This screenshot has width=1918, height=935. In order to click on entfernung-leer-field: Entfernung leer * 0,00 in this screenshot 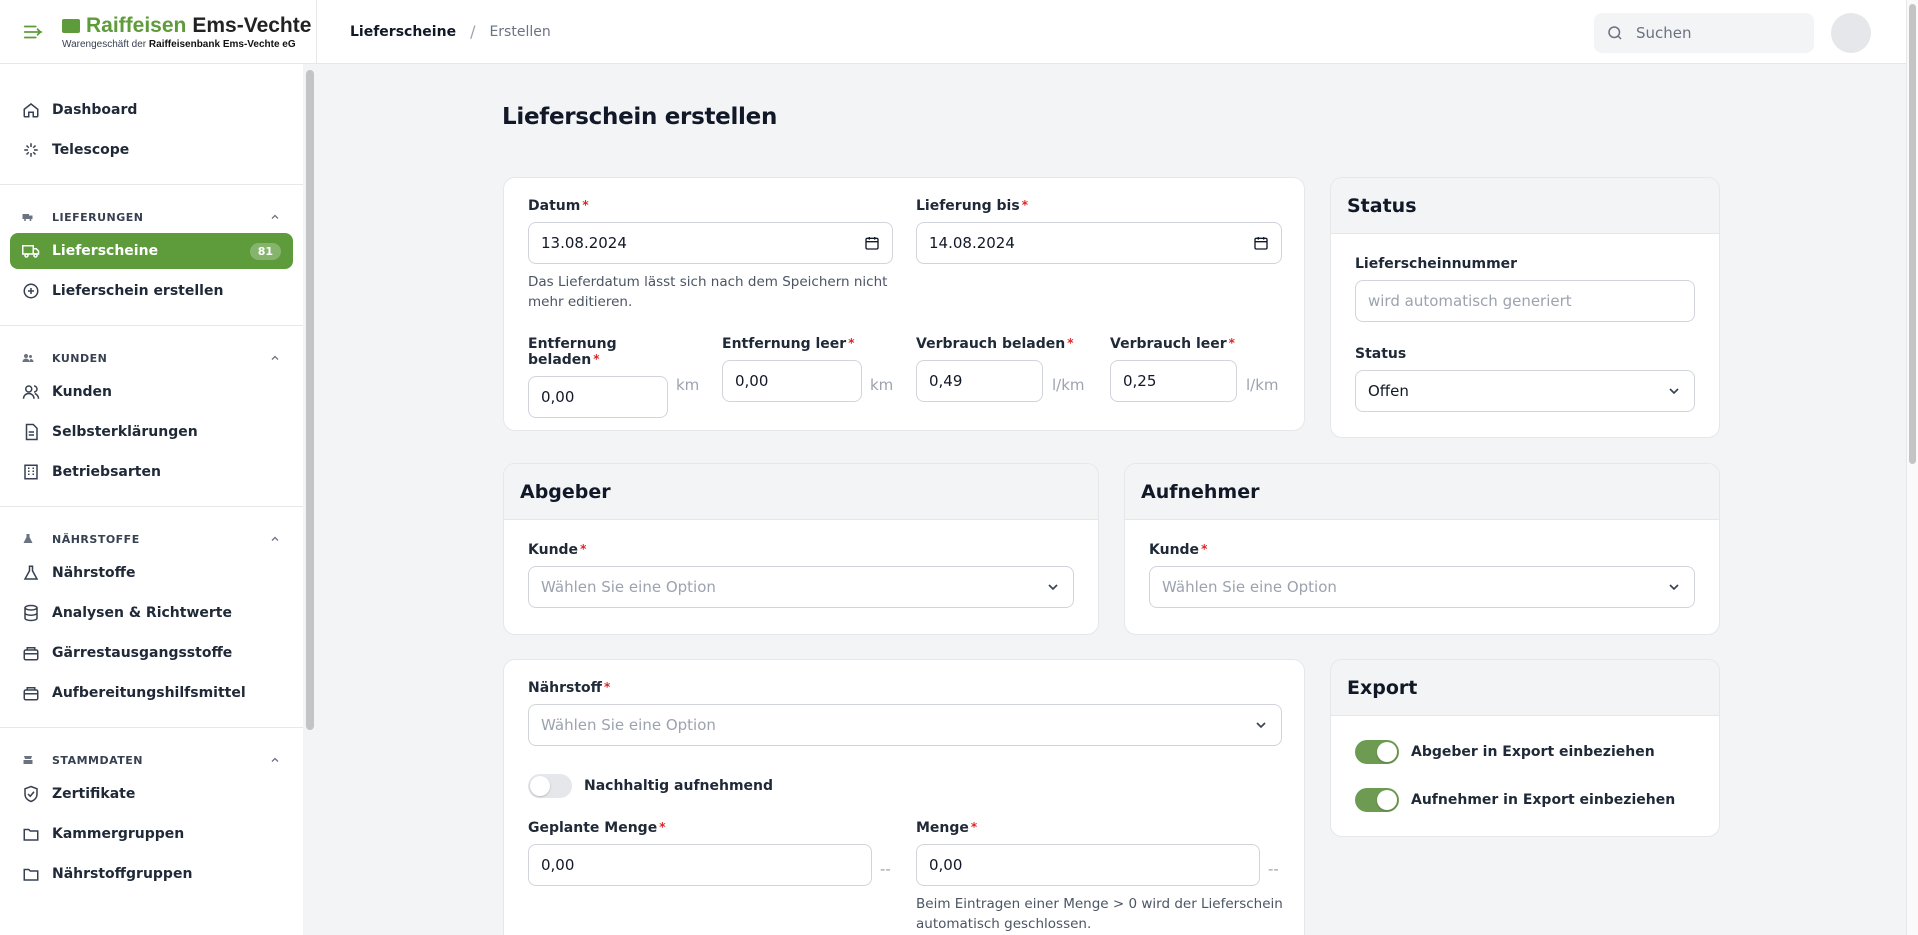, I will do `click(792, 369)`.